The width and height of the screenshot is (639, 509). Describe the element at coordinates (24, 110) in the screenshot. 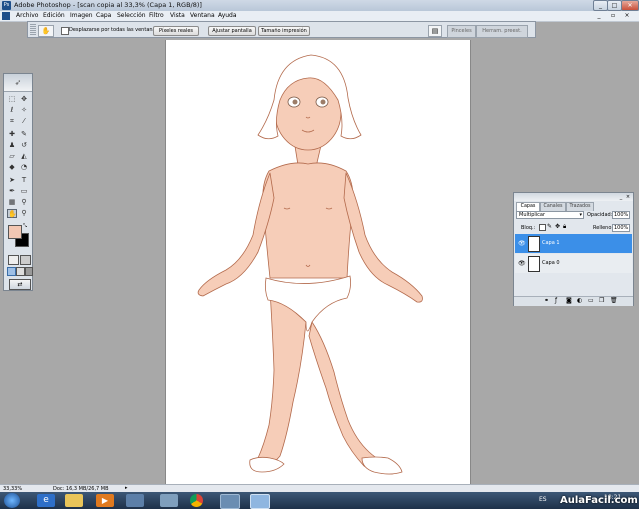

I see `magic-wand-icon: ✧` at that location.